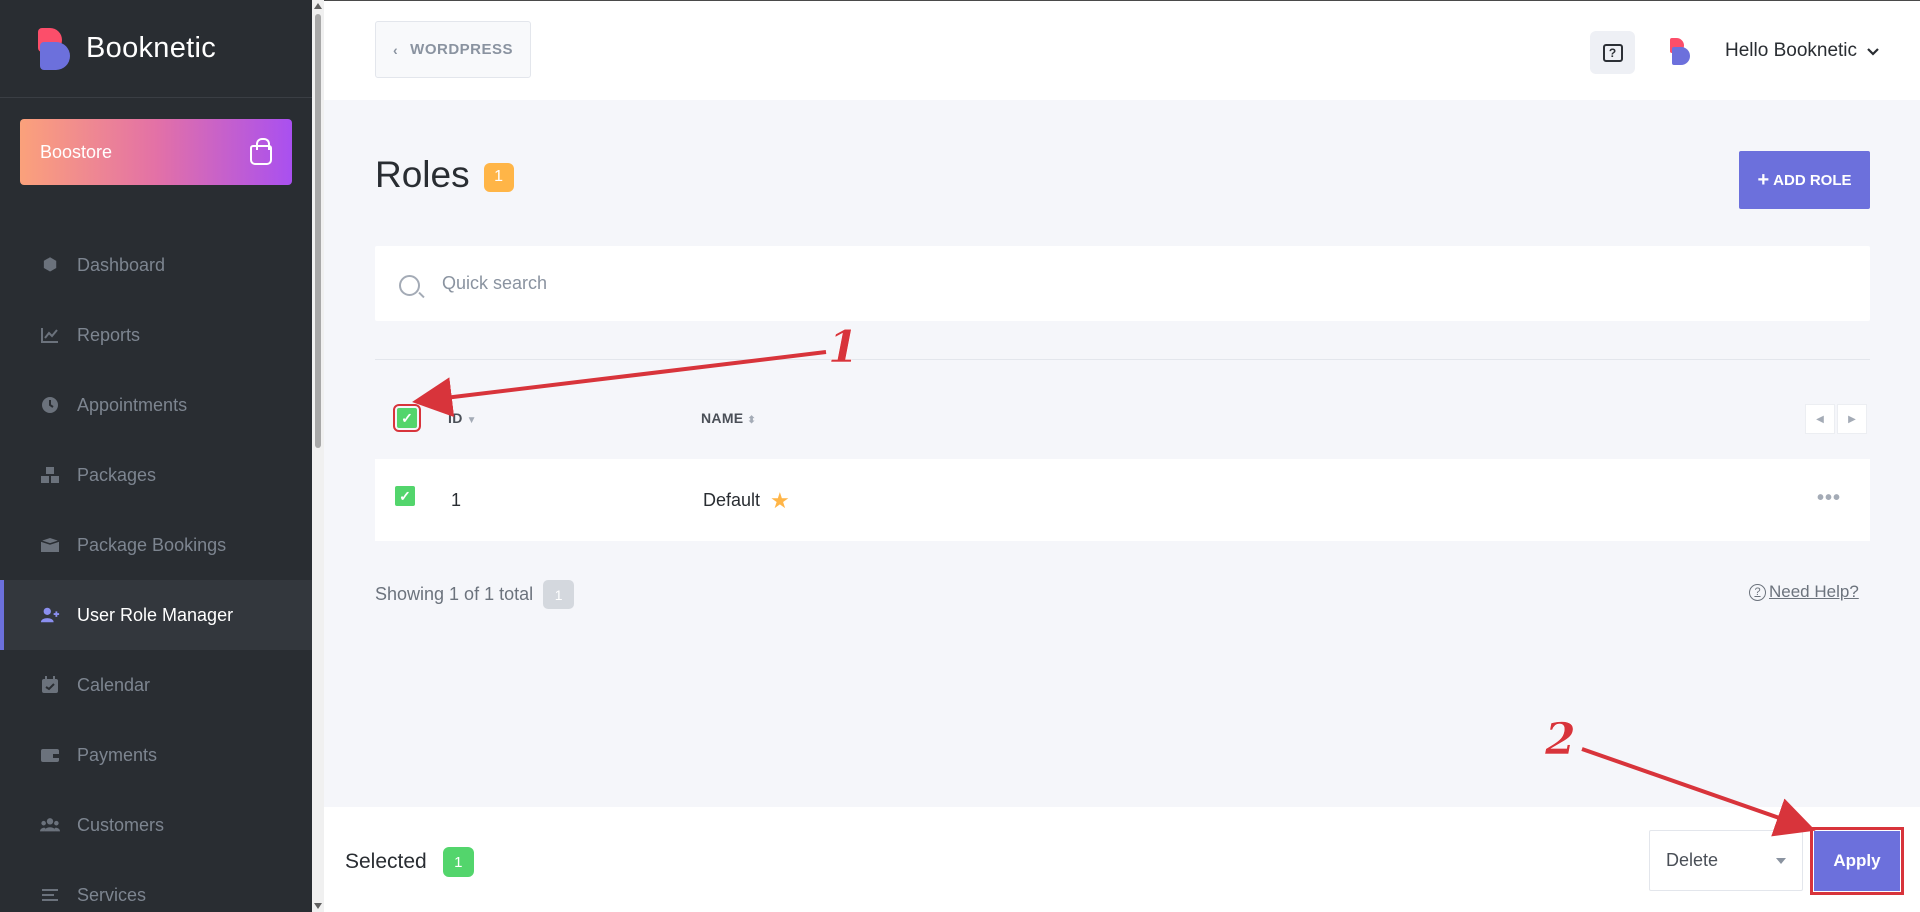  I want to click on boostore-button: Boostore, so click(156, 152).